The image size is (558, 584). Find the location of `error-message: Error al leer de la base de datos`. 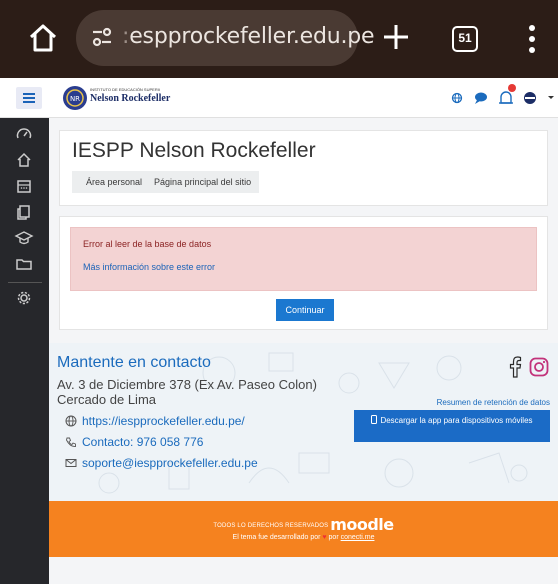

error-message: Error al leer de la base de datos is located at coordinates (147, 244).